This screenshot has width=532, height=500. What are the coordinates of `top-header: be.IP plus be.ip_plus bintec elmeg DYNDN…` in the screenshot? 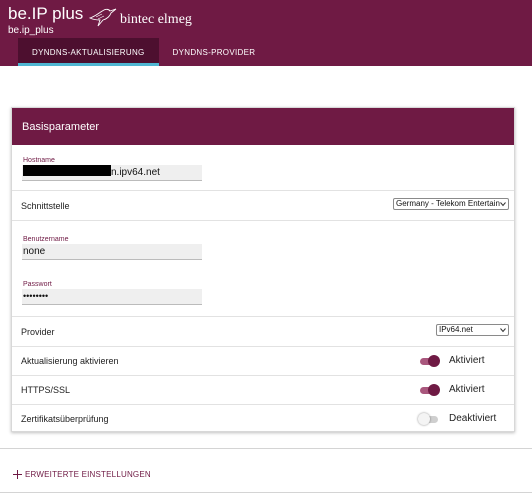 It's located at (266, 33).